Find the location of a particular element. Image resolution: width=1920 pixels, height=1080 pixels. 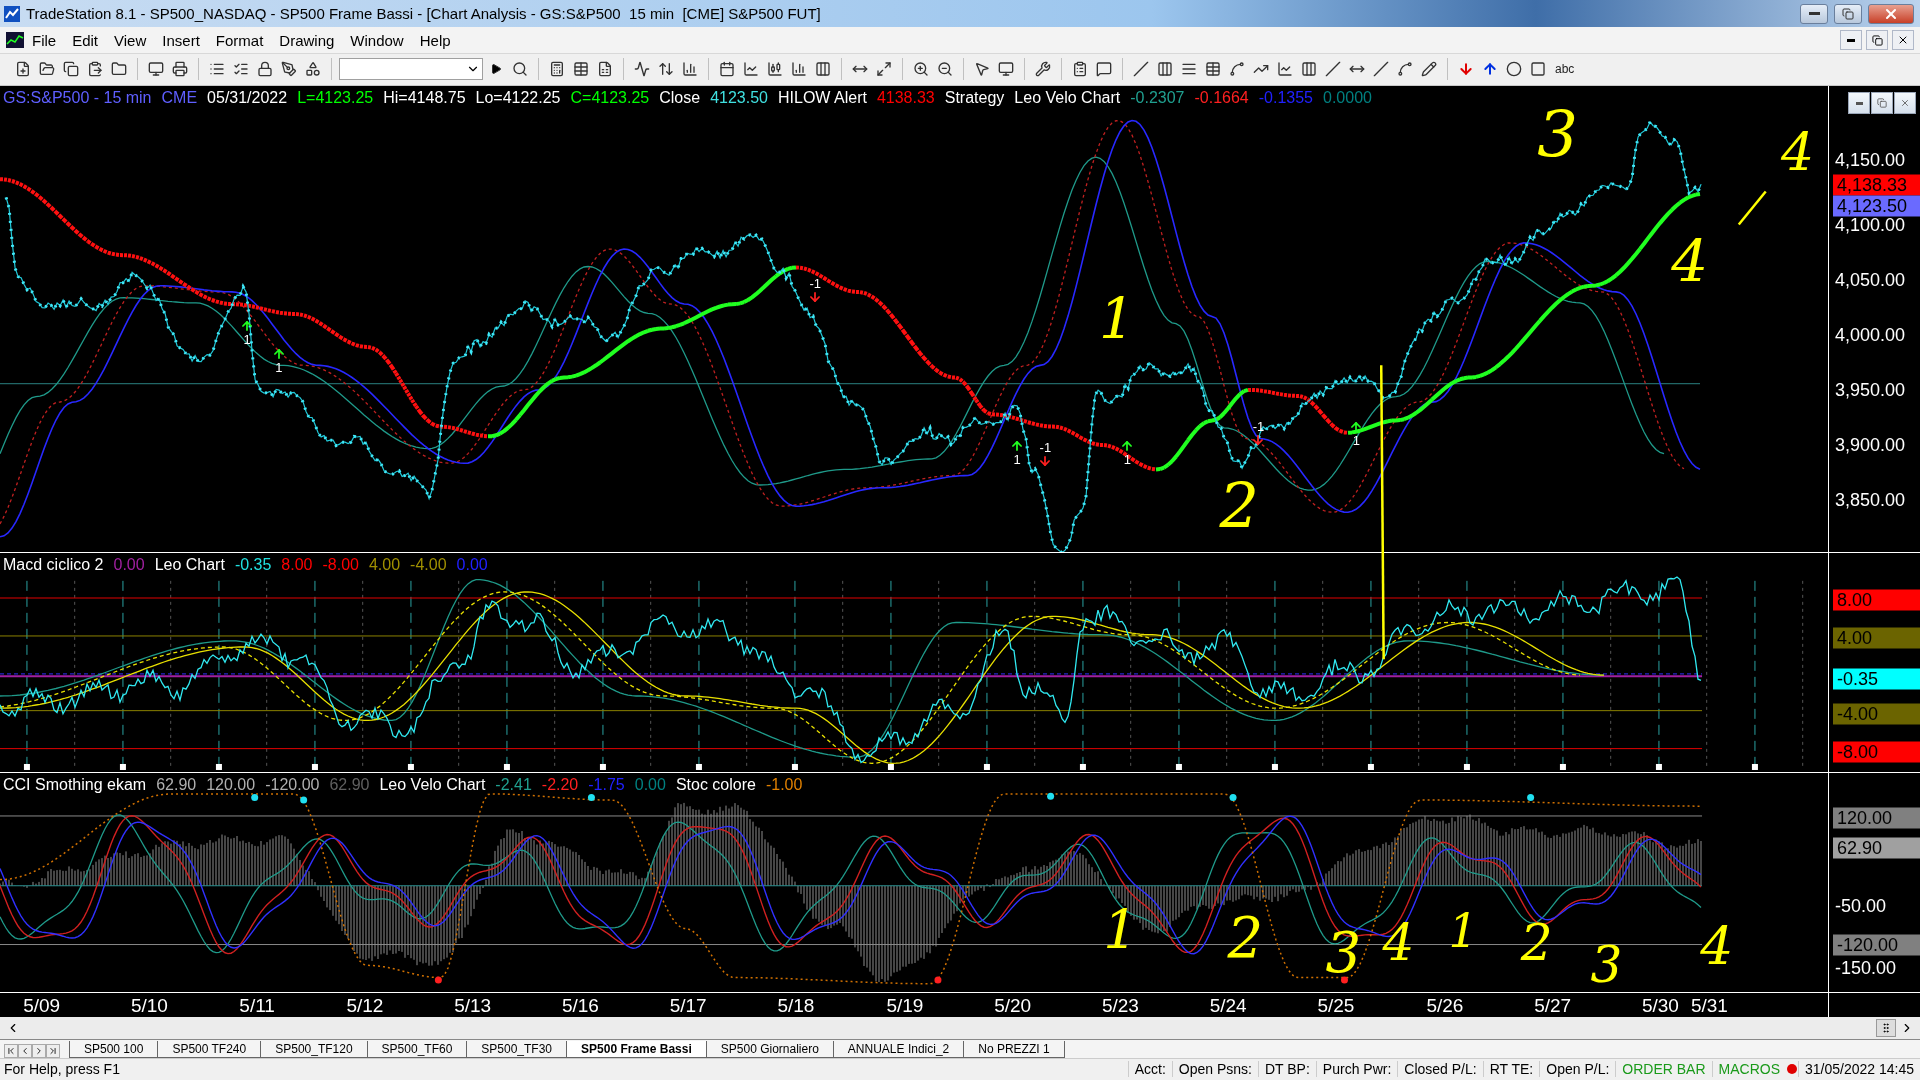

restore-icon is located at coordinates (1848, 13).